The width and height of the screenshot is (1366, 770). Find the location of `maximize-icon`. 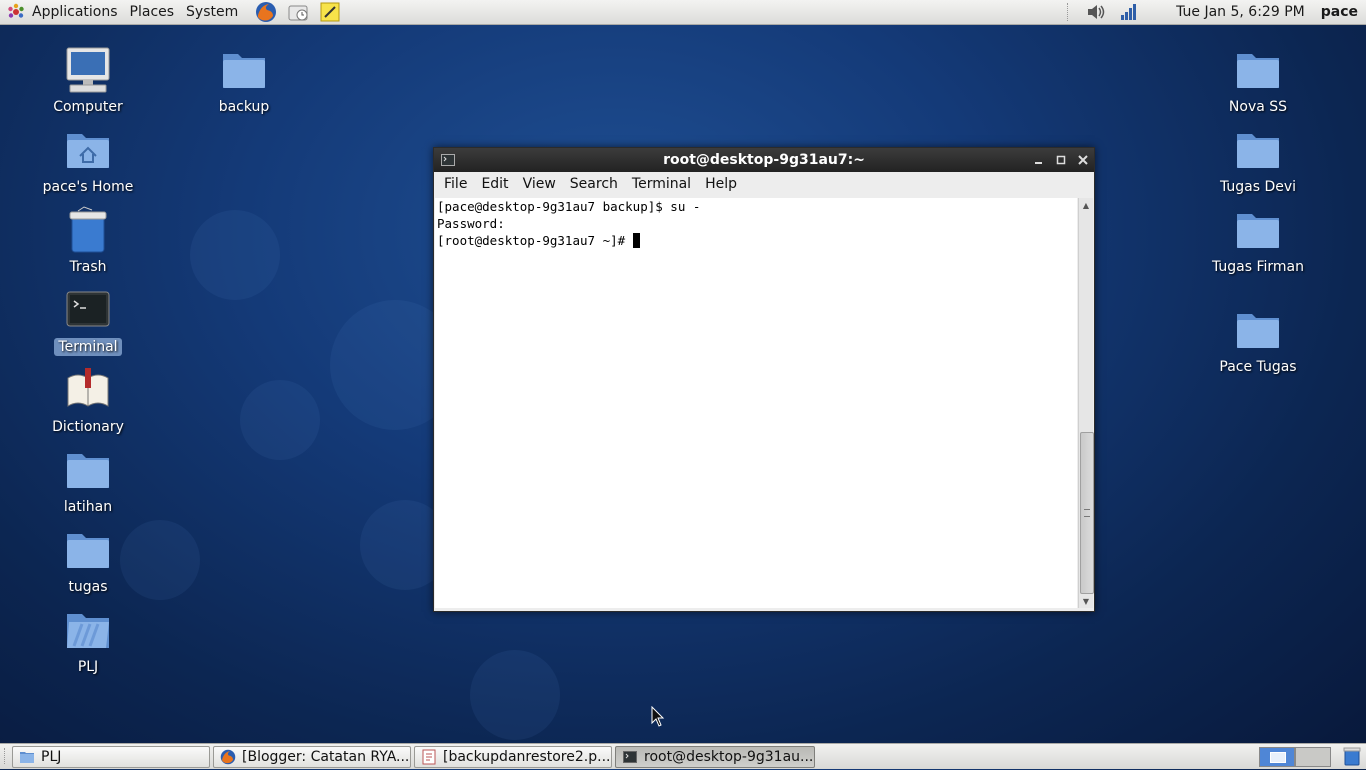

maximize-icon is located at coordinates (1061, 160).